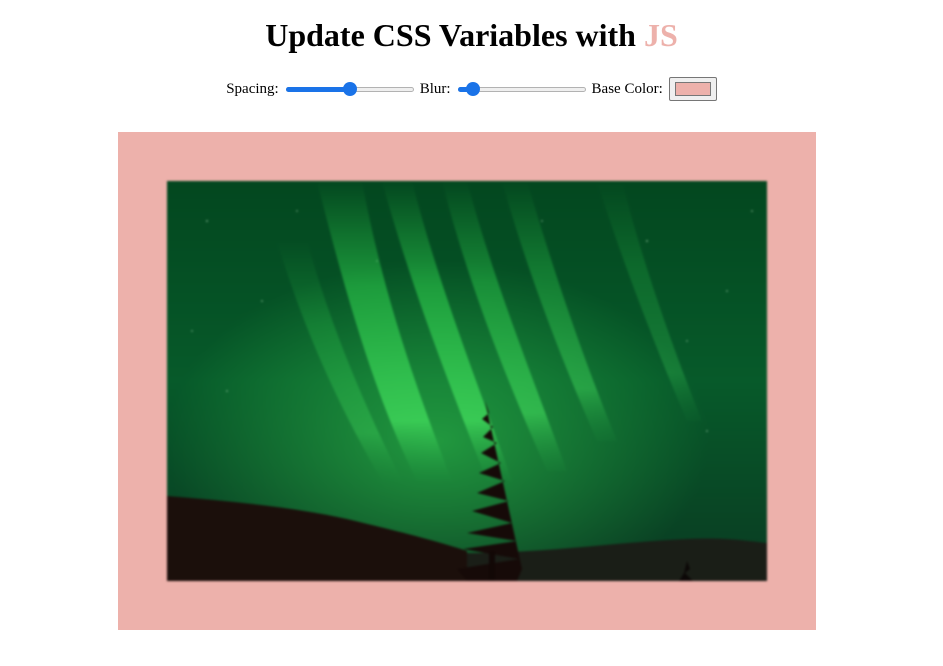 This screenshot has width=943, height=666. I want to click on blur-label: Blur:, so click(435, 88).